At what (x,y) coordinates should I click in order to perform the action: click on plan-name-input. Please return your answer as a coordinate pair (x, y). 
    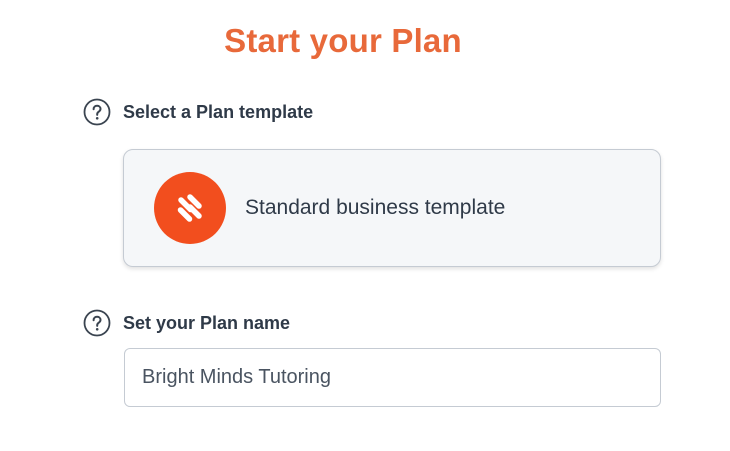
    Looking at the image, I should click on (392, 377).